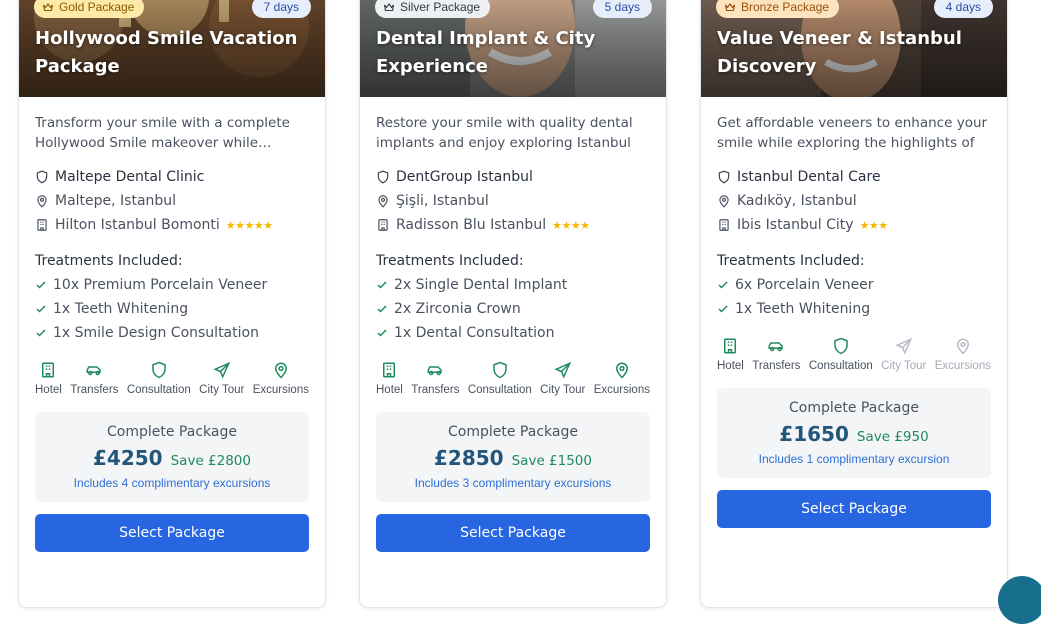  What do you see at coordinates (500, 370) in the screenshot?
I see `shield-icon` at bounding box center [500, 370].